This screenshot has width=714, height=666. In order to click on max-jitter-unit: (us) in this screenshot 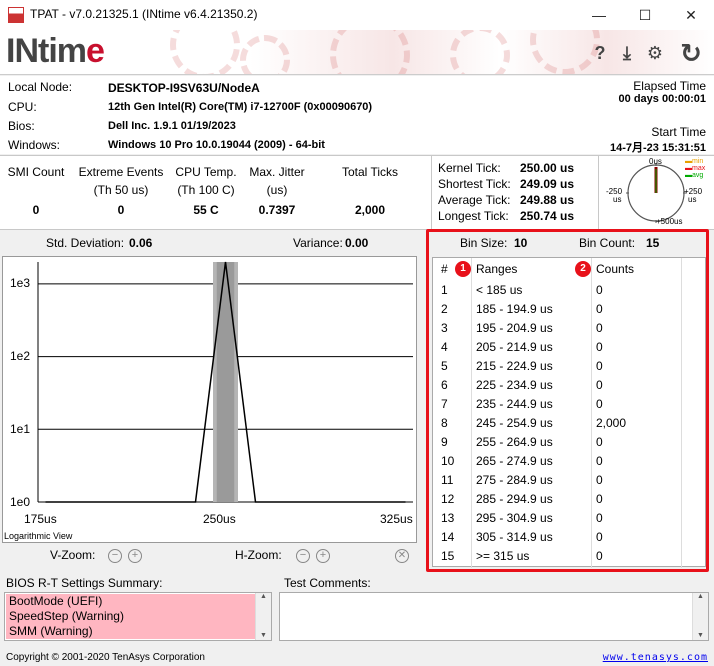, I will do `click(277, 190)`.